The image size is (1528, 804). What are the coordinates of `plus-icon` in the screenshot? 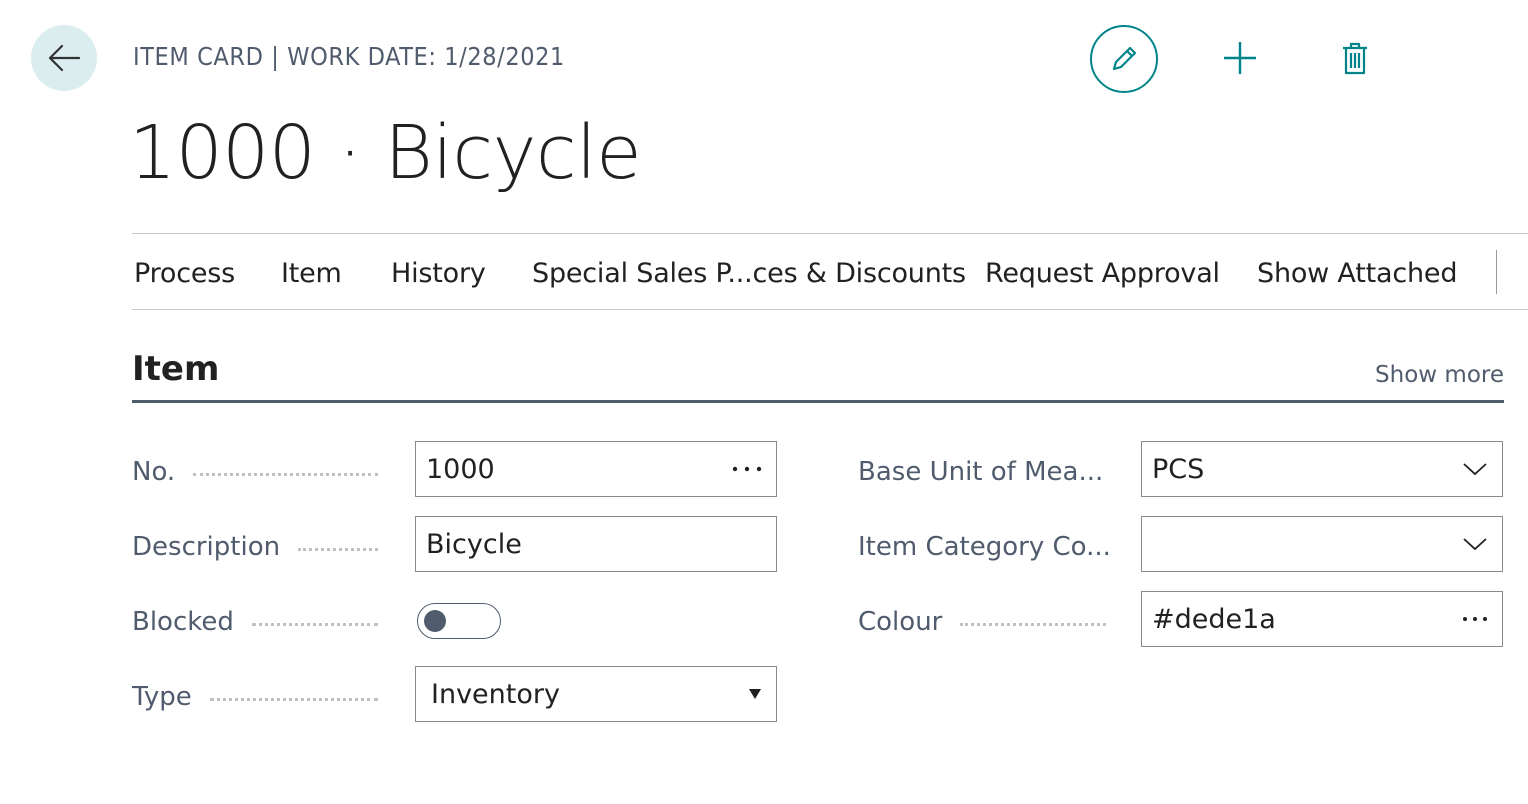 It's located at (1240, 58).